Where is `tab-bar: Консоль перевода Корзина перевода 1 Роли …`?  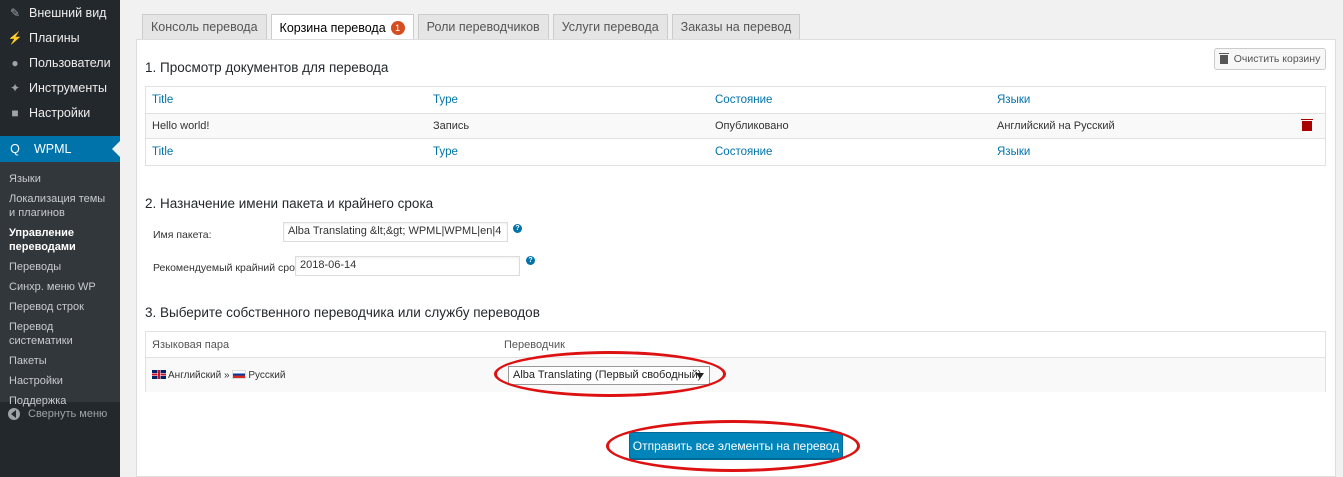 tab-bar: Консоль перевода Корзина перевода 1 Роли … is located at coordinates (473, 27).